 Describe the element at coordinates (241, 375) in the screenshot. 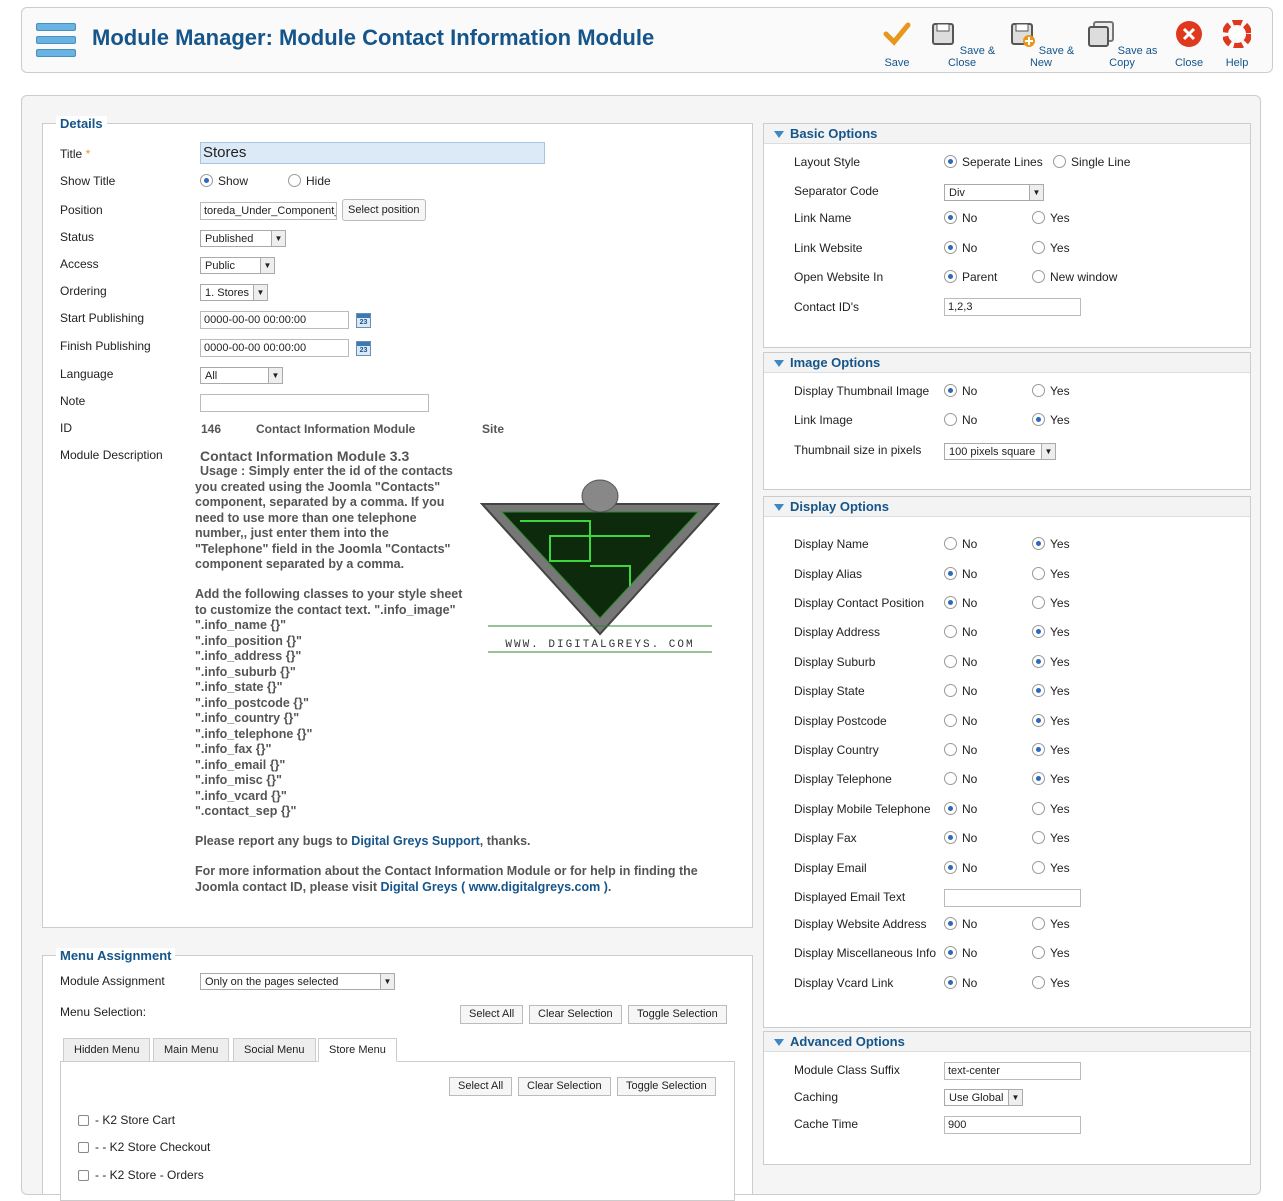

I see `language-select: All ▼` at that location.